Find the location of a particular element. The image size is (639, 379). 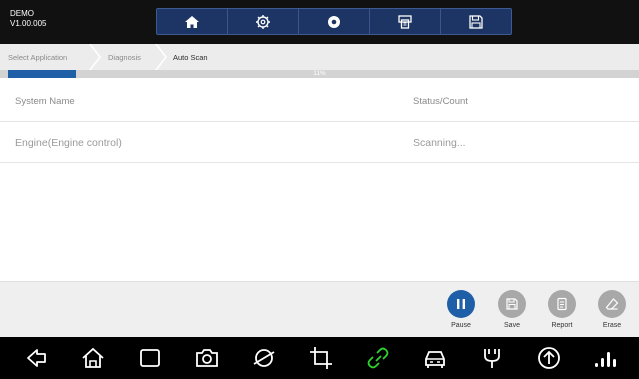

app-name: DEMO is located at coordinates (22, 13).